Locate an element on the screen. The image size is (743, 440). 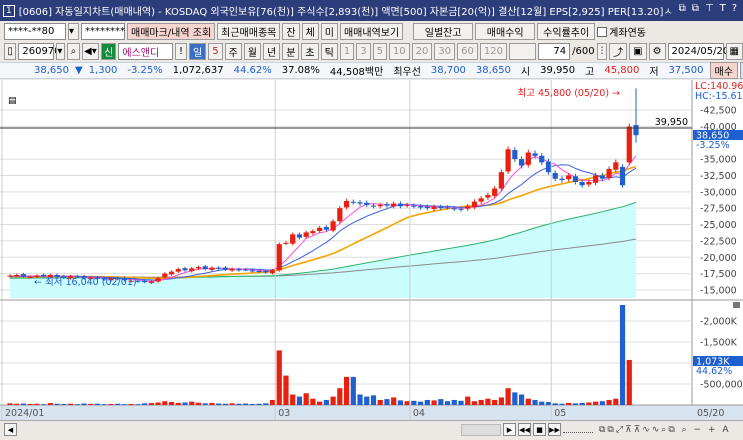
period-month: 월 is located at coordinates (252, 51).